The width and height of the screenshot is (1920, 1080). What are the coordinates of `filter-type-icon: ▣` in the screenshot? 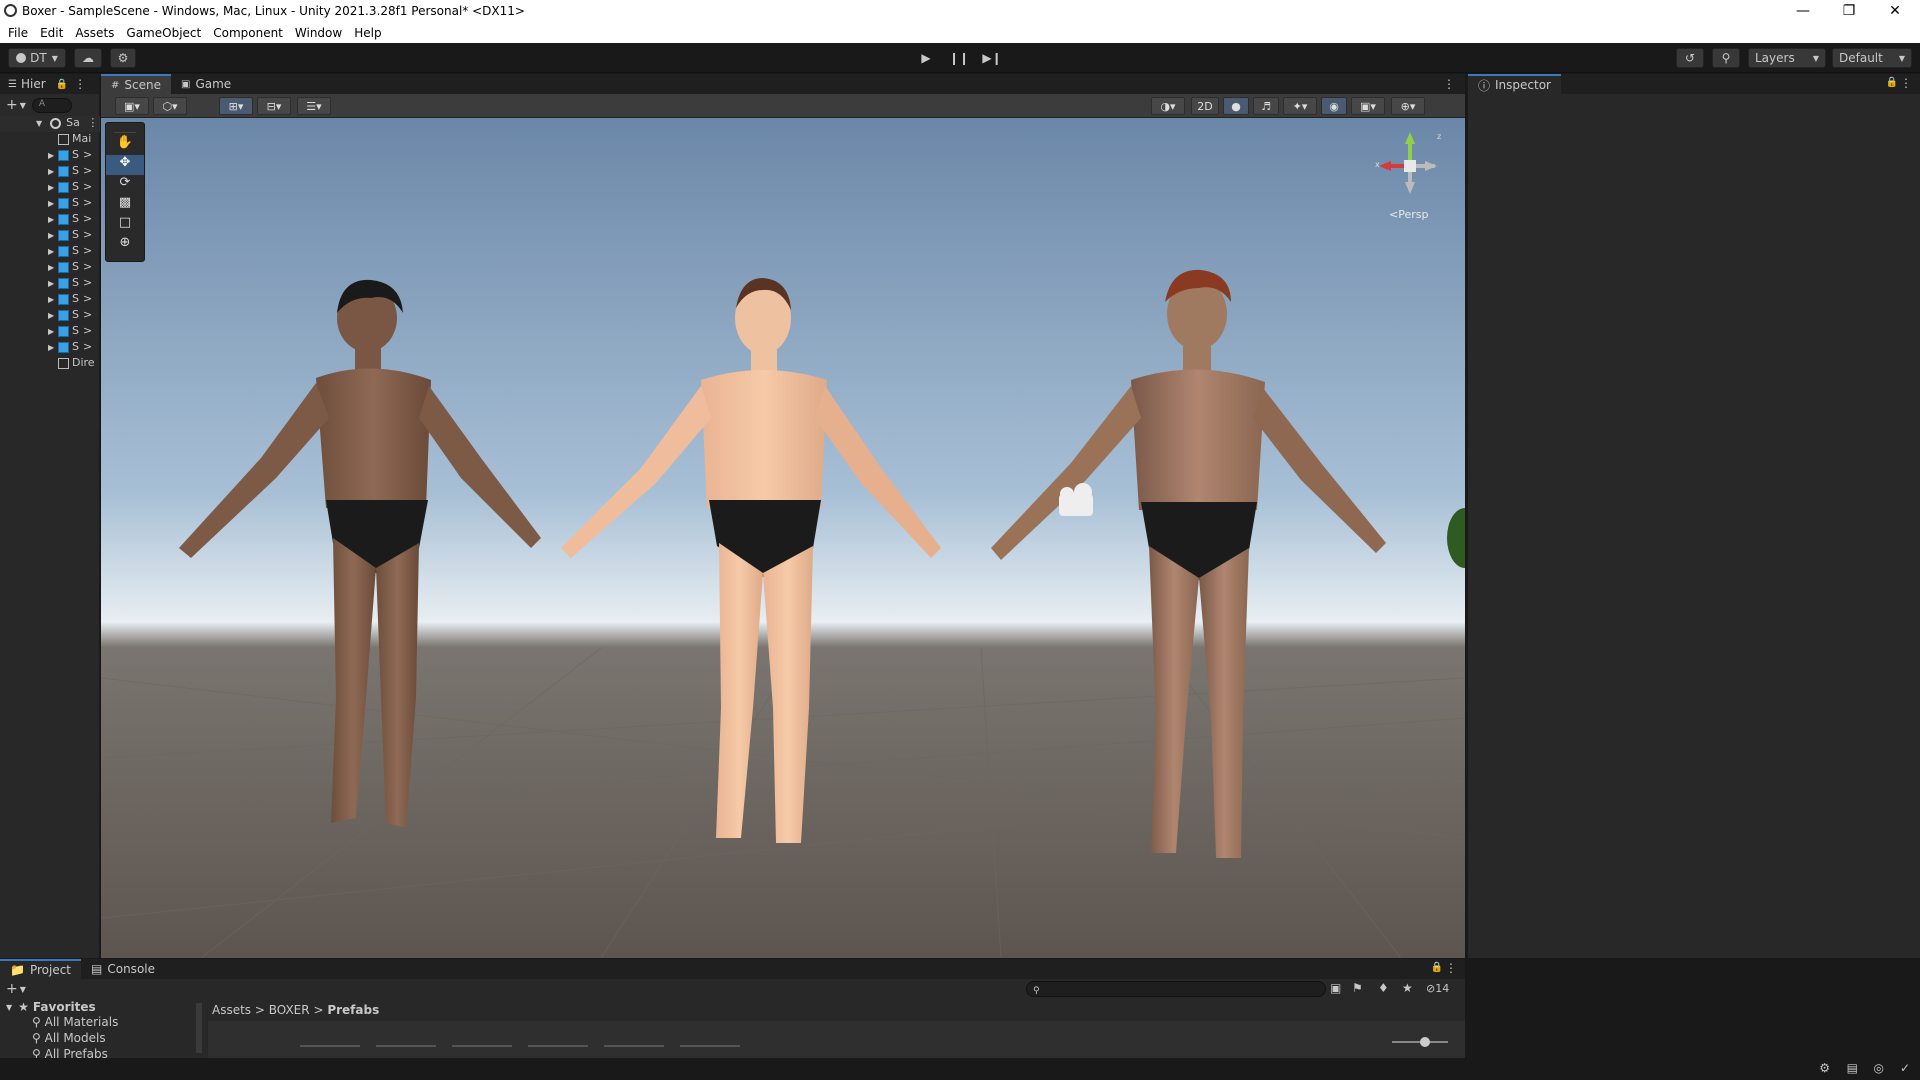 It's located at (1335, 988).